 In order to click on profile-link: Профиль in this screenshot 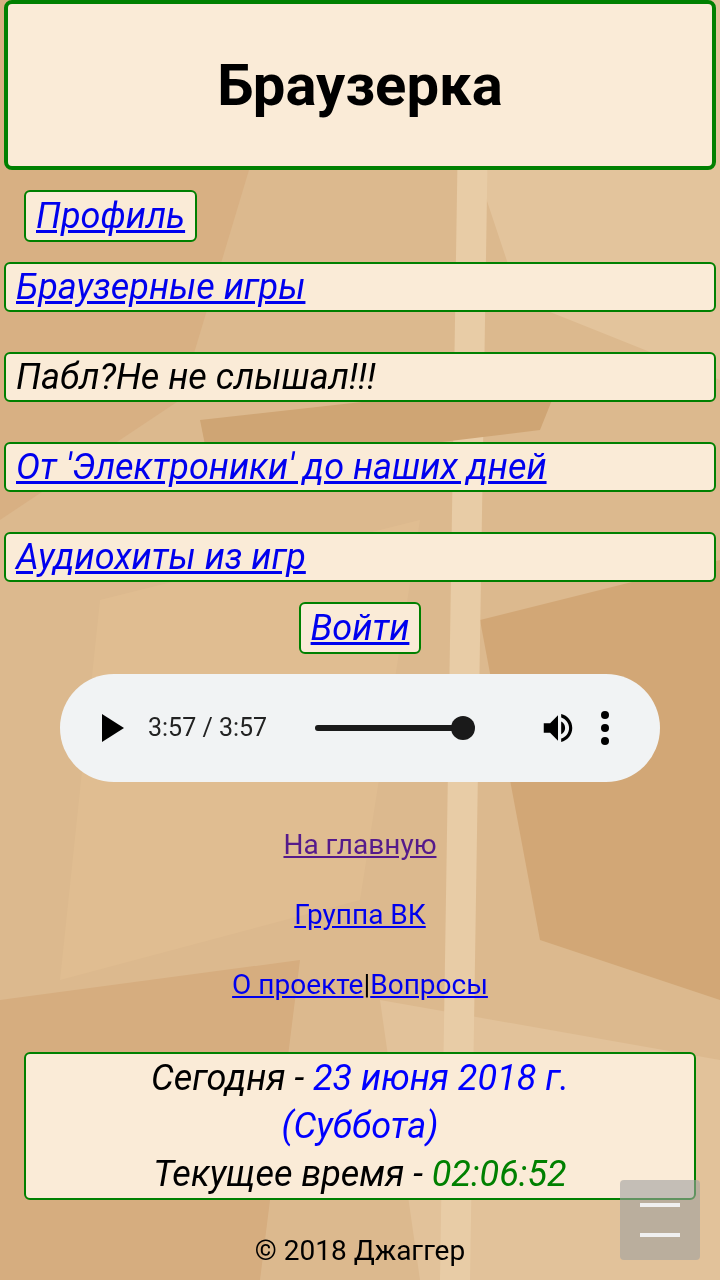, I will do `click(111, 216)`.